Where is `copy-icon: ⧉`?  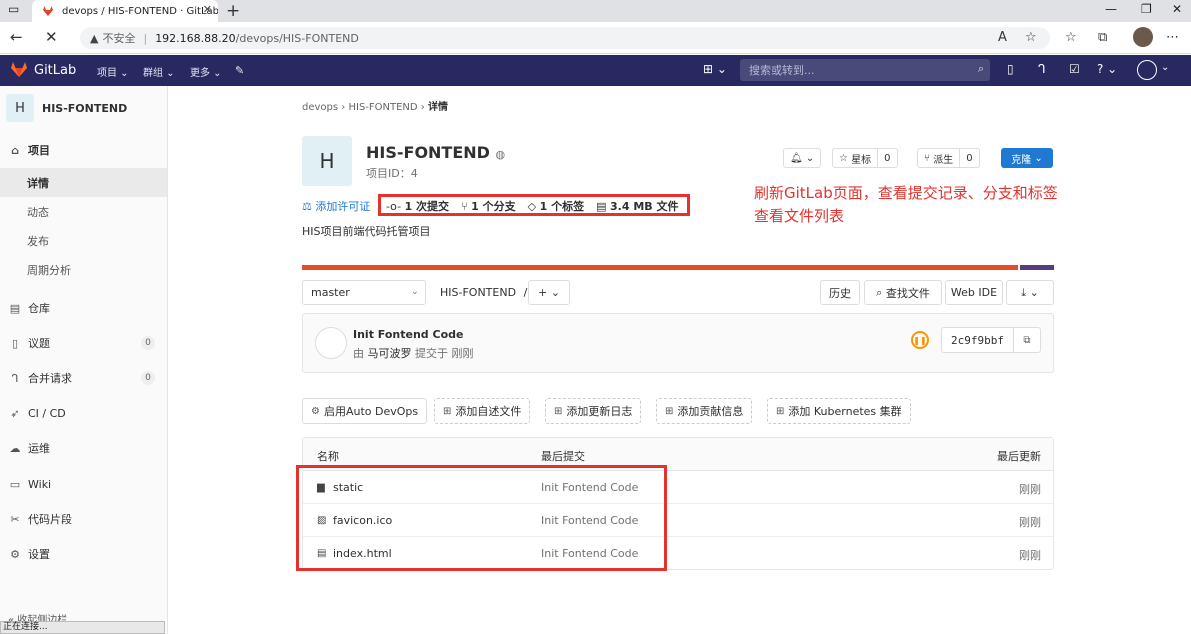 copy-icon: ⧉ is located at coordinates (1027, 340).